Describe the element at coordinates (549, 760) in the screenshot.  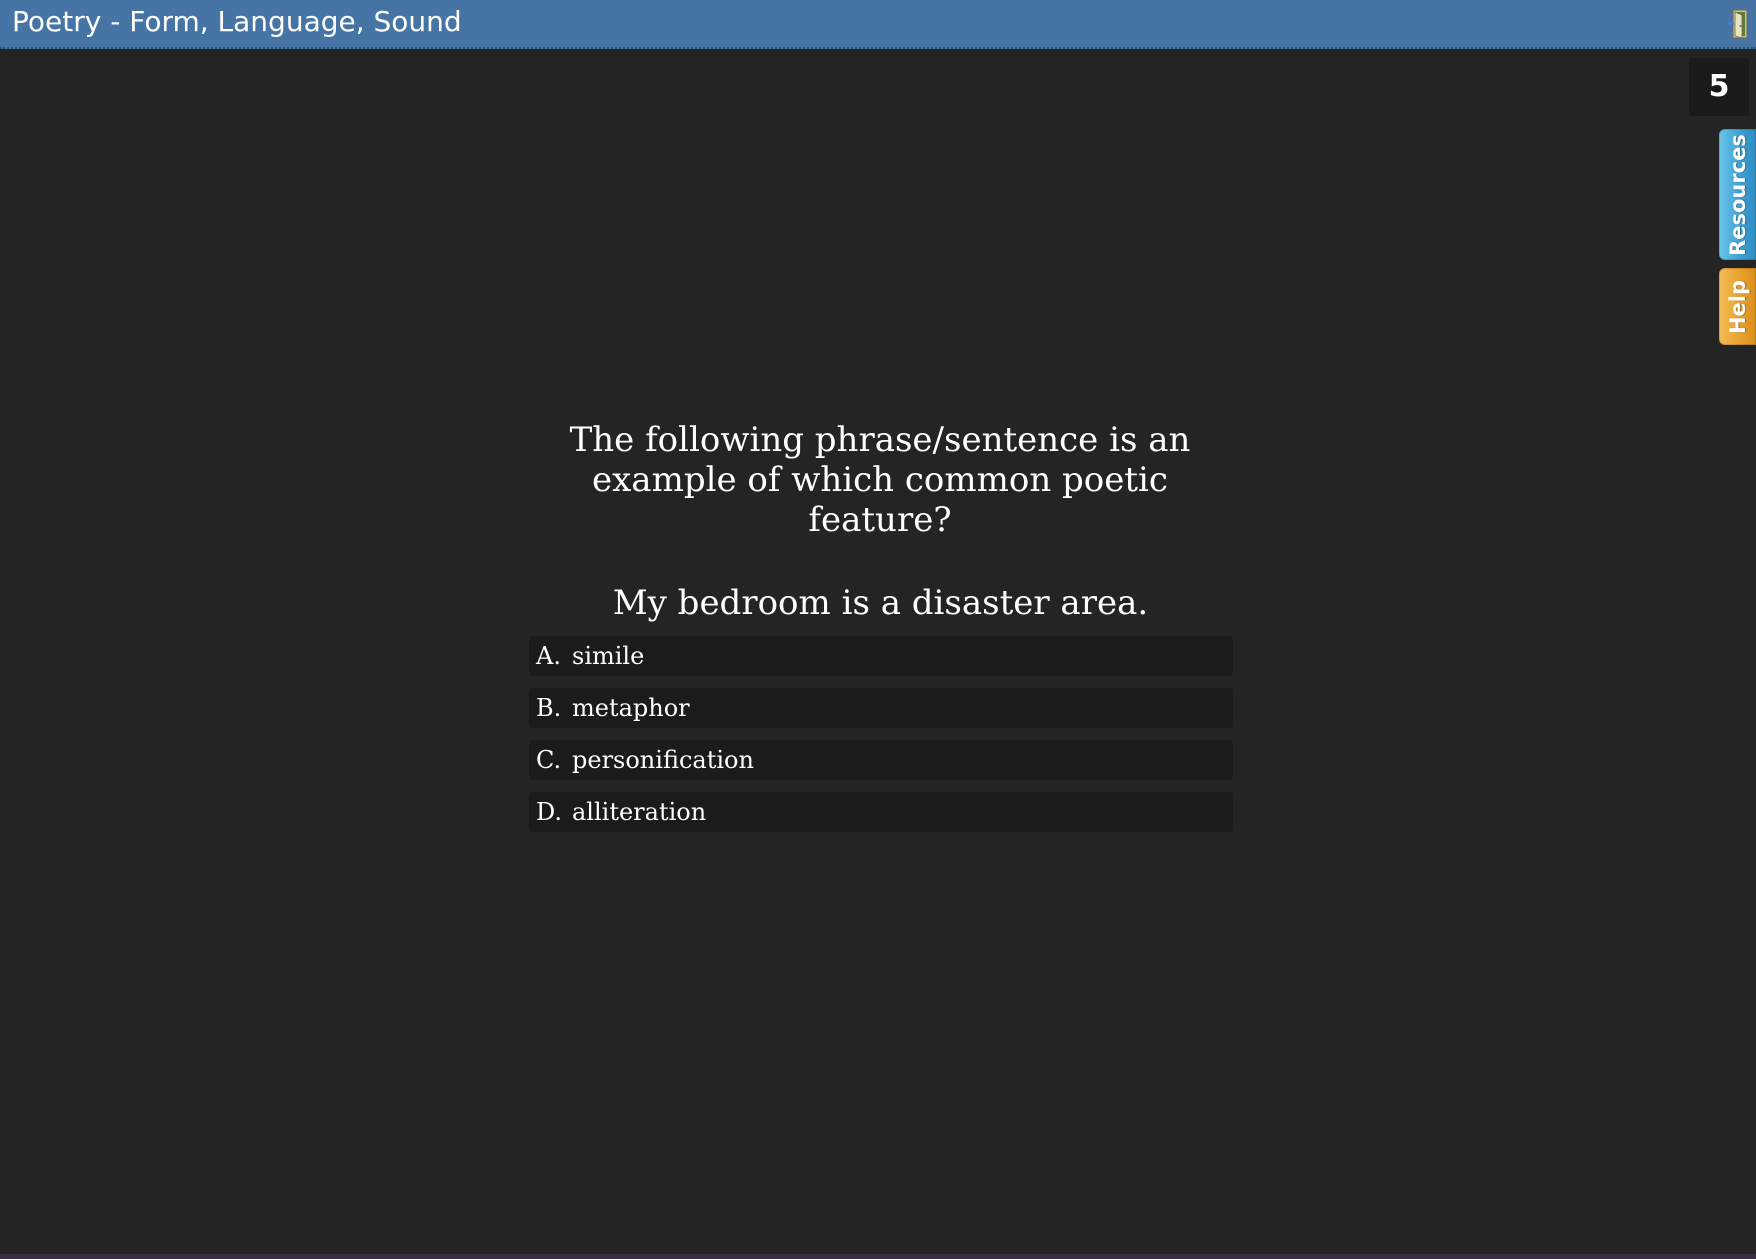
I see `option-letter: C.` at that location.